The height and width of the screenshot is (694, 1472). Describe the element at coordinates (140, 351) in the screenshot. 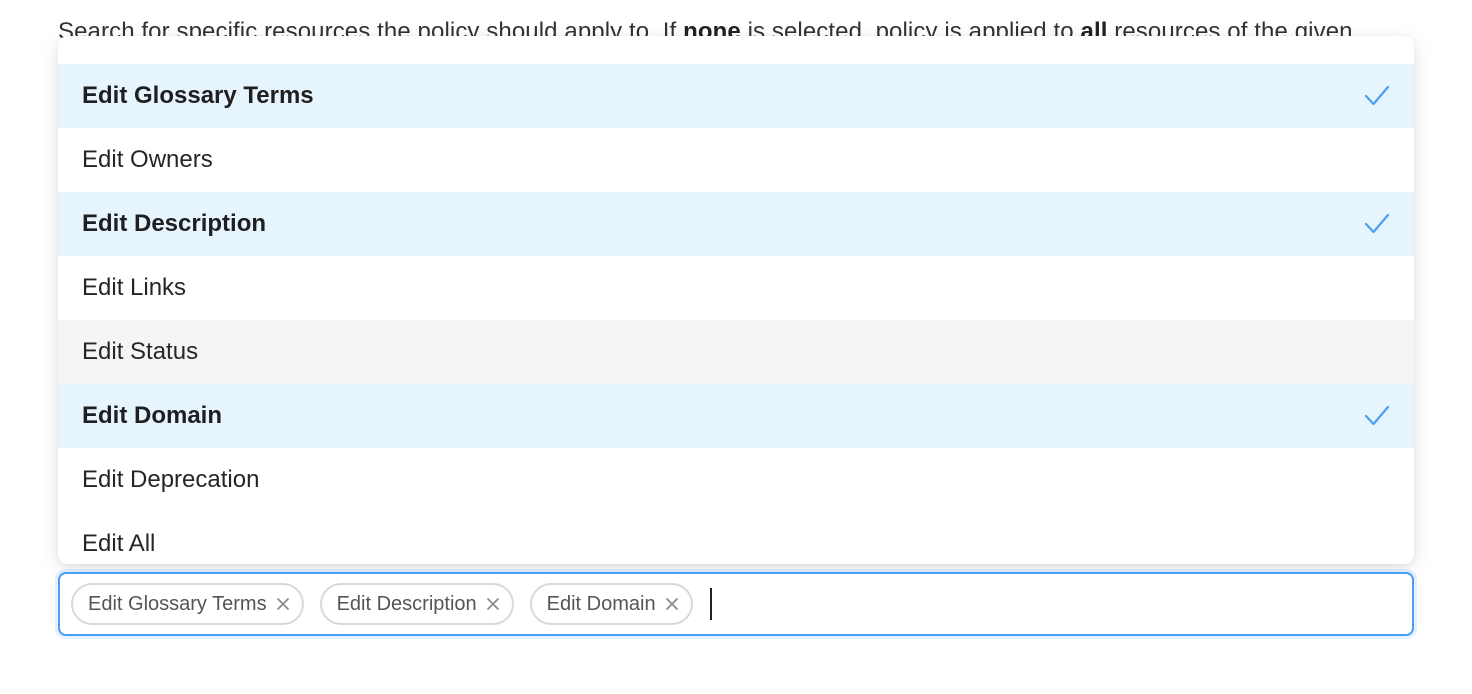

I see `option-label: Edit Status` at that location.